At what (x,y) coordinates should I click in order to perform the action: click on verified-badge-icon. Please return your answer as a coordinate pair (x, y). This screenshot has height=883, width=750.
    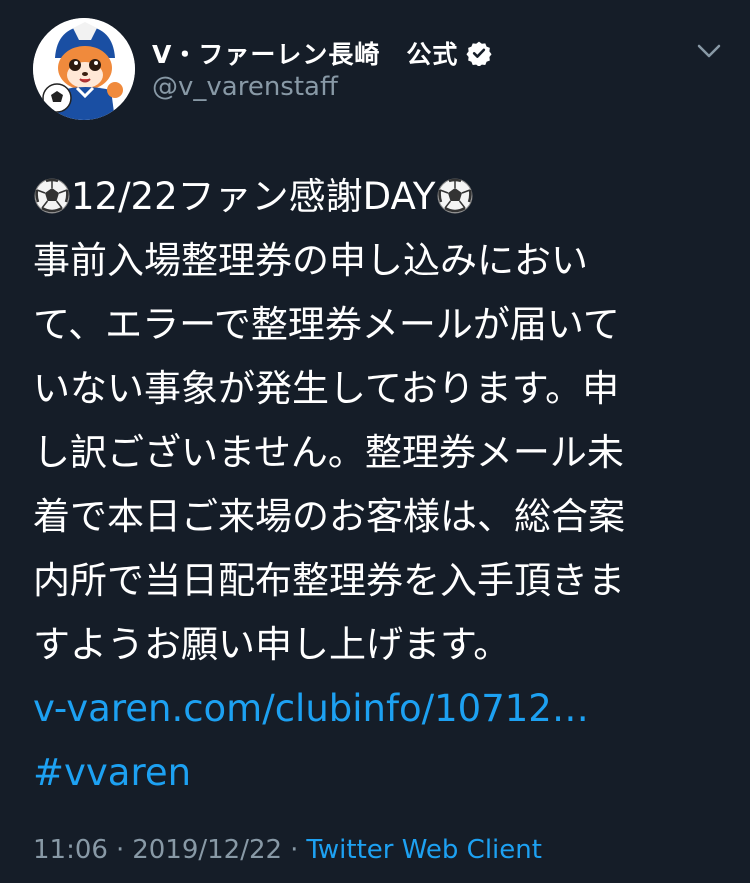
    Looking at the image, I should click on (479, 53).